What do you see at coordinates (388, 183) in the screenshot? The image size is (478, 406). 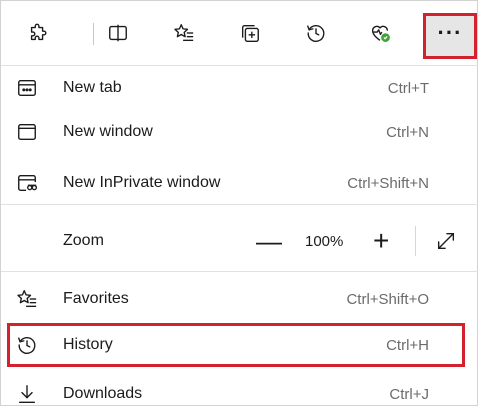 I see `menu-item-shortcut: Ctrl+Shift+N` at bounding box center [388, 183].